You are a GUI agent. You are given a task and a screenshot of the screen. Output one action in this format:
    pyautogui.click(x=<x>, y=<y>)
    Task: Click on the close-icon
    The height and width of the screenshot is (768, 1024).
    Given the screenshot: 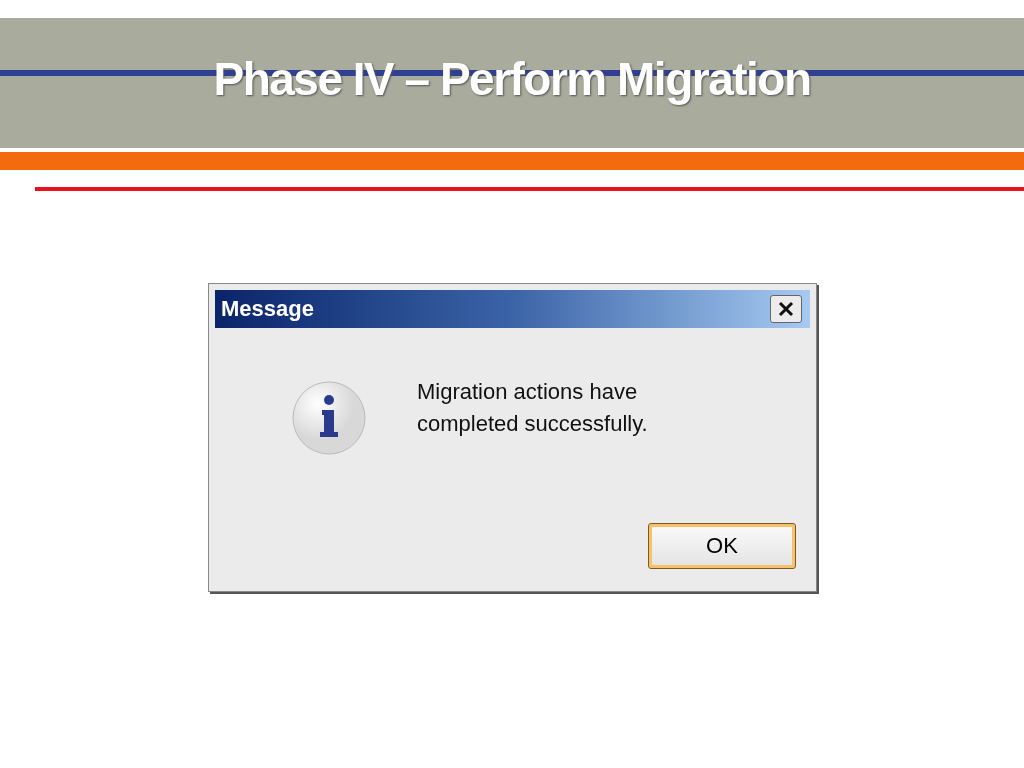 What is the action you would take?
    pyautogui.click(x=786, y=309)
    